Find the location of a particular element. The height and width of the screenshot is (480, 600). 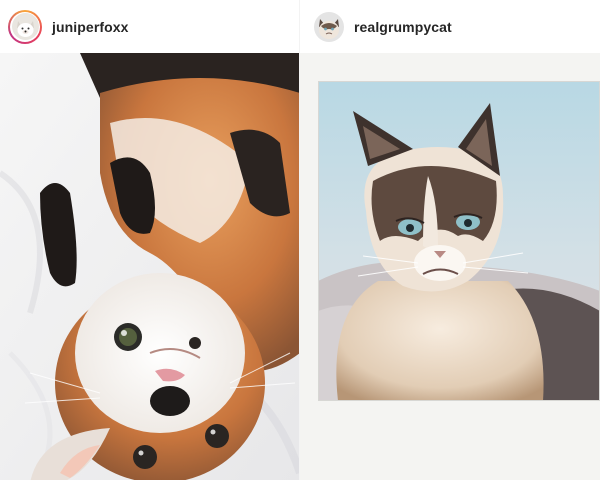

post-header: juniperfoxx is located at coordinates (150, 26).